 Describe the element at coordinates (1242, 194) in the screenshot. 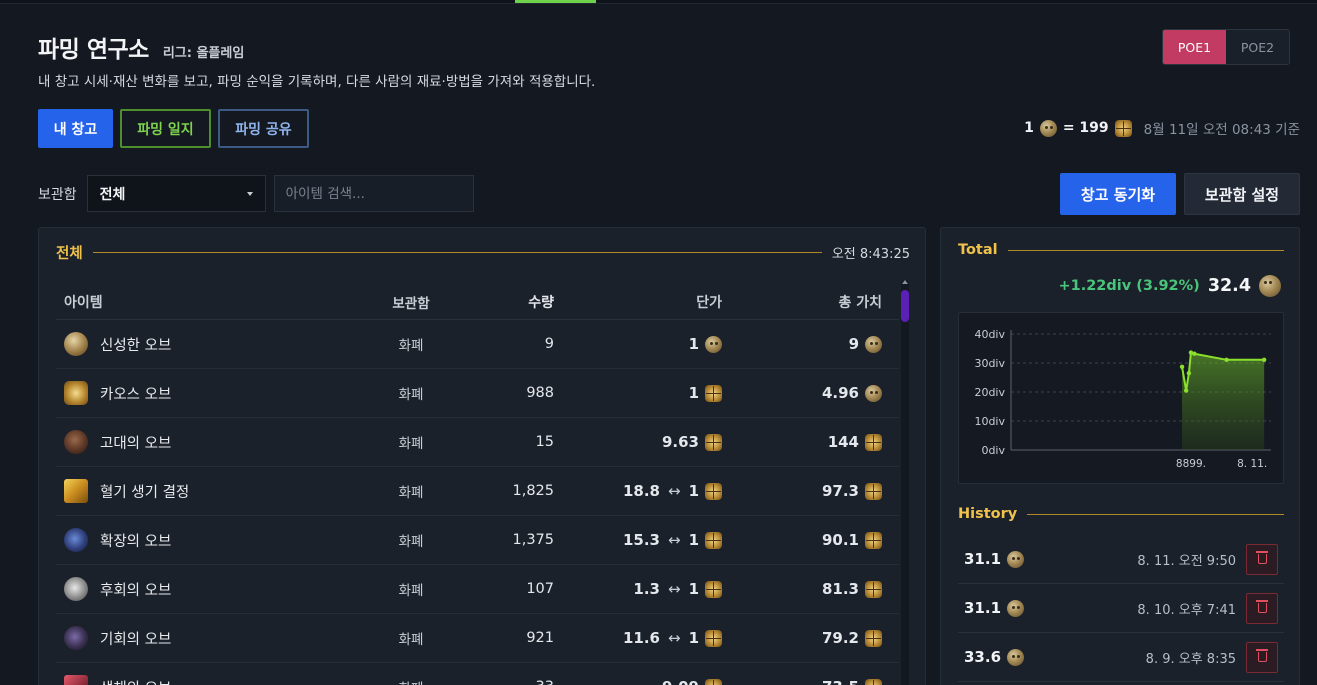

I see `stash-settings-button: 보관함 설정` at that location.